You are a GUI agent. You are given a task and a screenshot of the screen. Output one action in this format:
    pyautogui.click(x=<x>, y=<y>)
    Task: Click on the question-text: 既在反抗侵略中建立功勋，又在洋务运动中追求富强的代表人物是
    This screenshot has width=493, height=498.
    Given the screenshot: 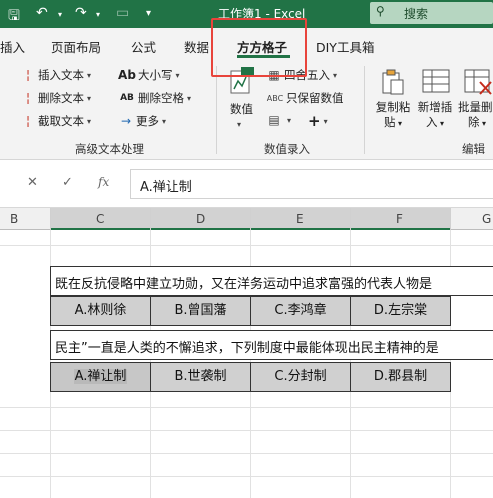 What is the action you would take?
    pyautogui.click(x=244, y=284)
    